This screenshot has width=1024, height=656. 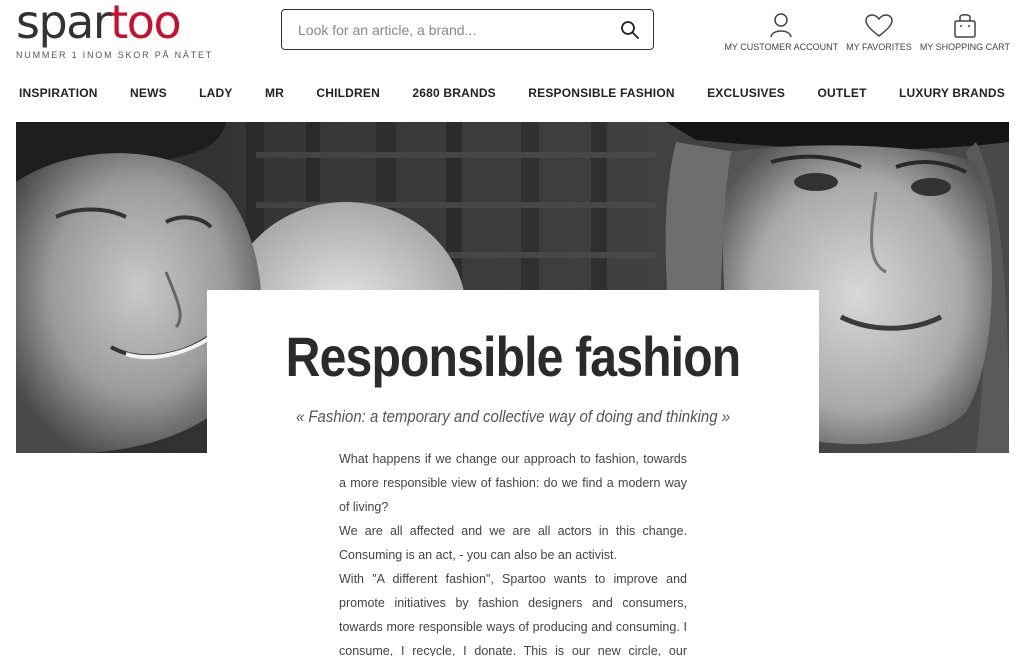 I want to click on nav-item-children: CHILDREN, so click(x=348, y=93).